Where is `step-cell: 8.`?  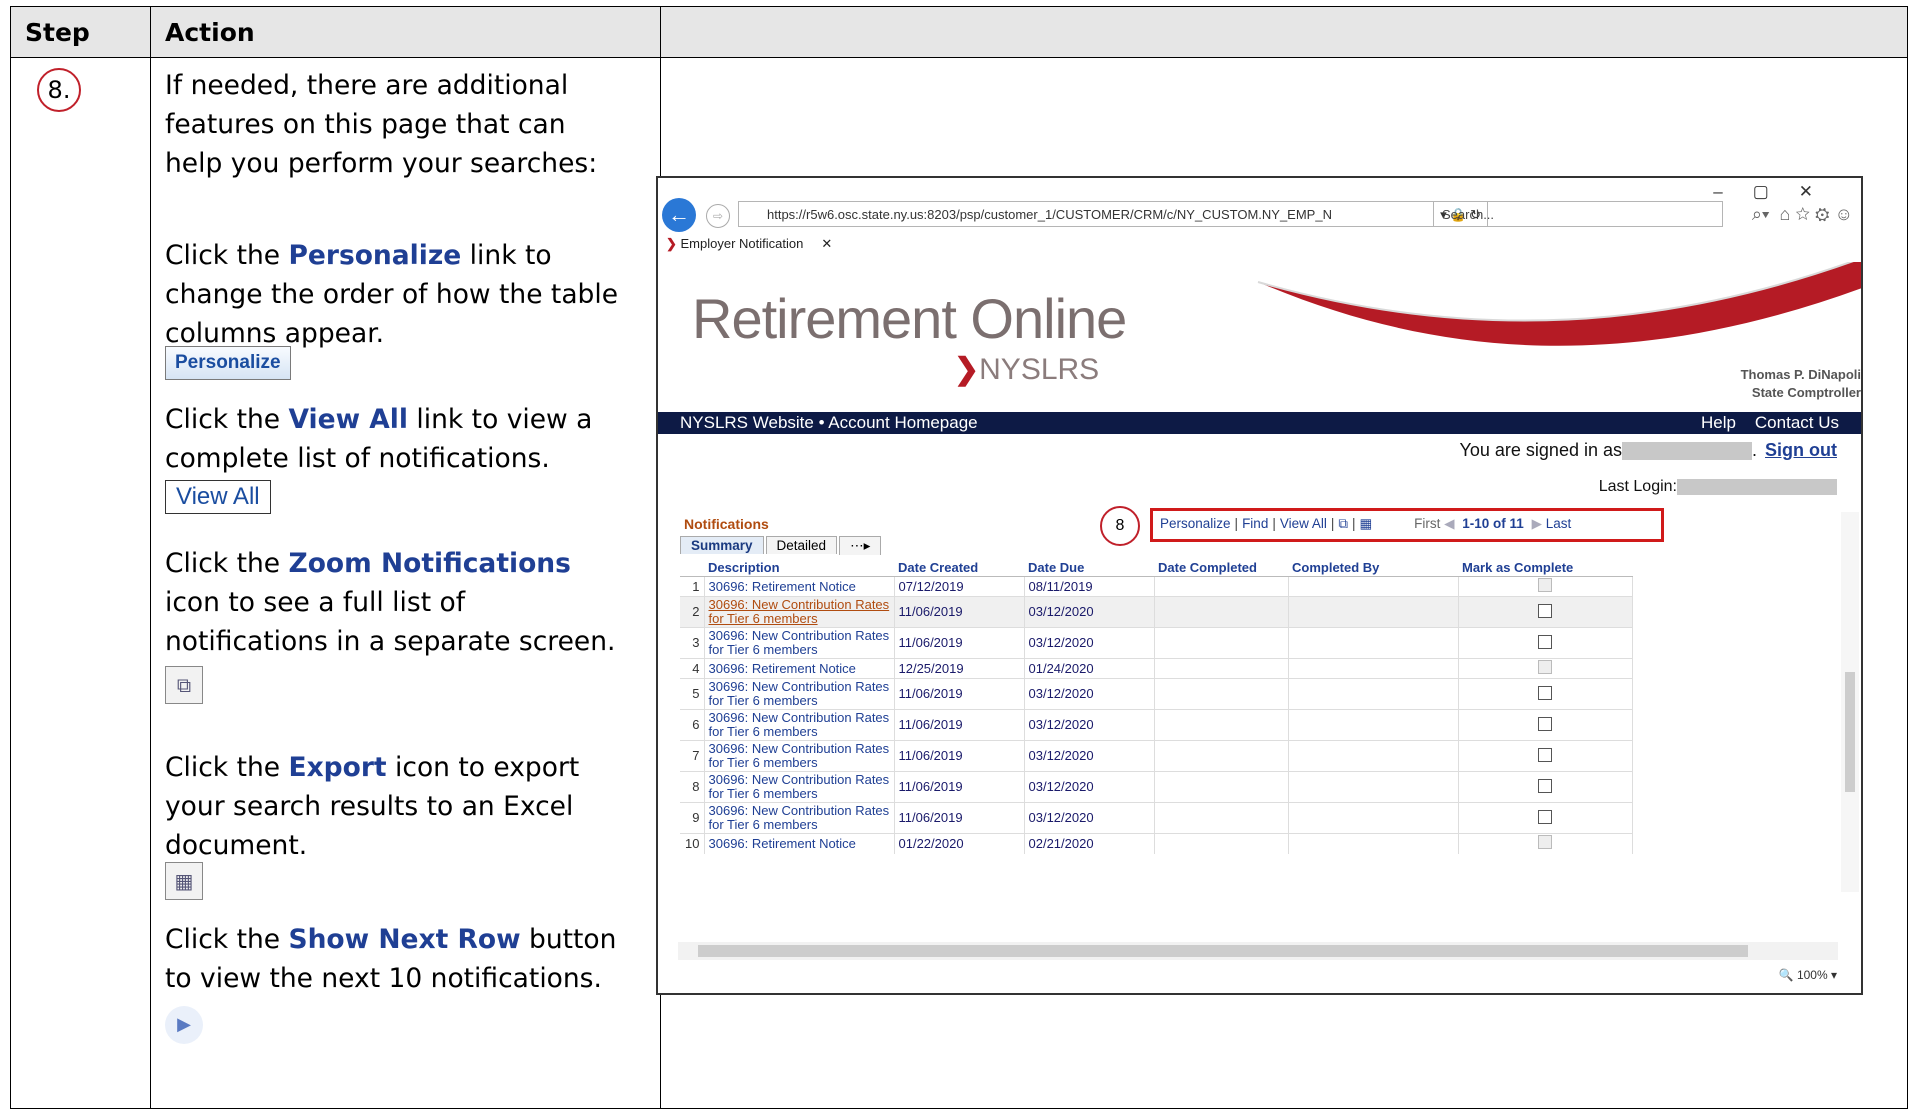
step-cell: 8. is located at coordinates (80, 583).